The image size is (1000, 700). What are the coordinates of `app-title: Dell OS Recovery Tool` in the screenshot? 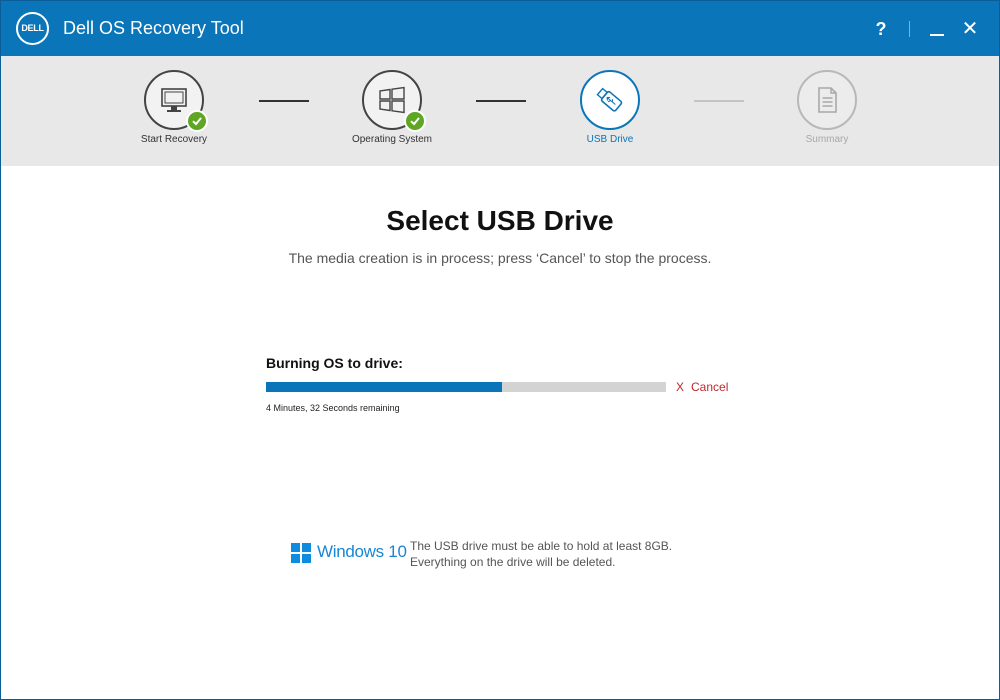 It's located at (153, 28).